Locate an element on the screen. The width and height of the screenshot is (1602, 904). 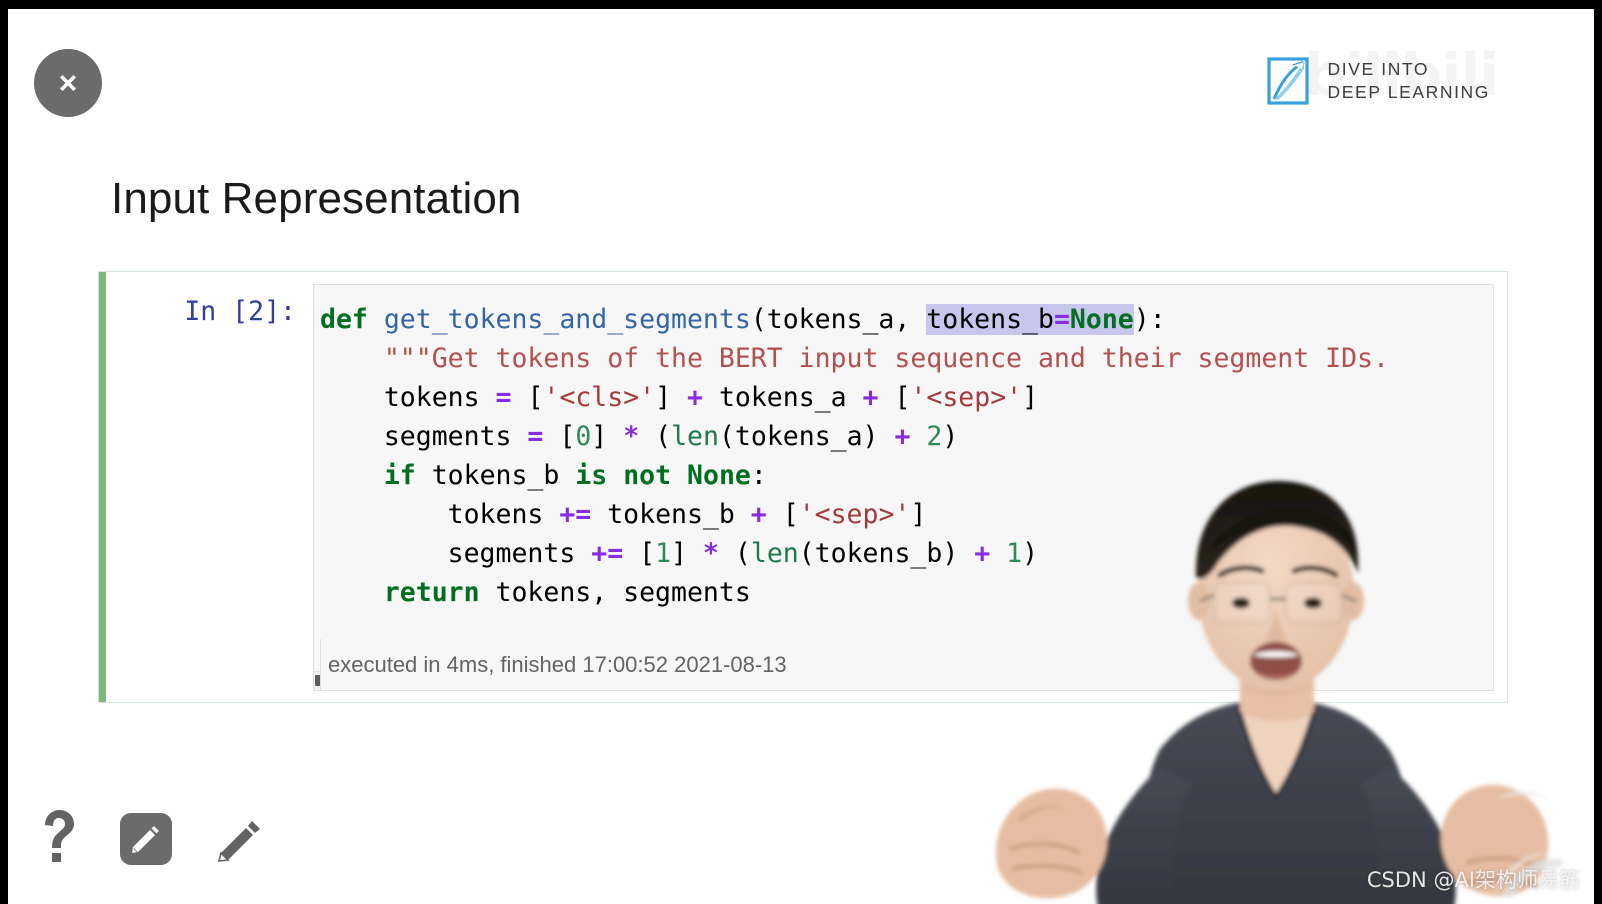
code-token: '<cls>' is located at coordinates (599, 397).